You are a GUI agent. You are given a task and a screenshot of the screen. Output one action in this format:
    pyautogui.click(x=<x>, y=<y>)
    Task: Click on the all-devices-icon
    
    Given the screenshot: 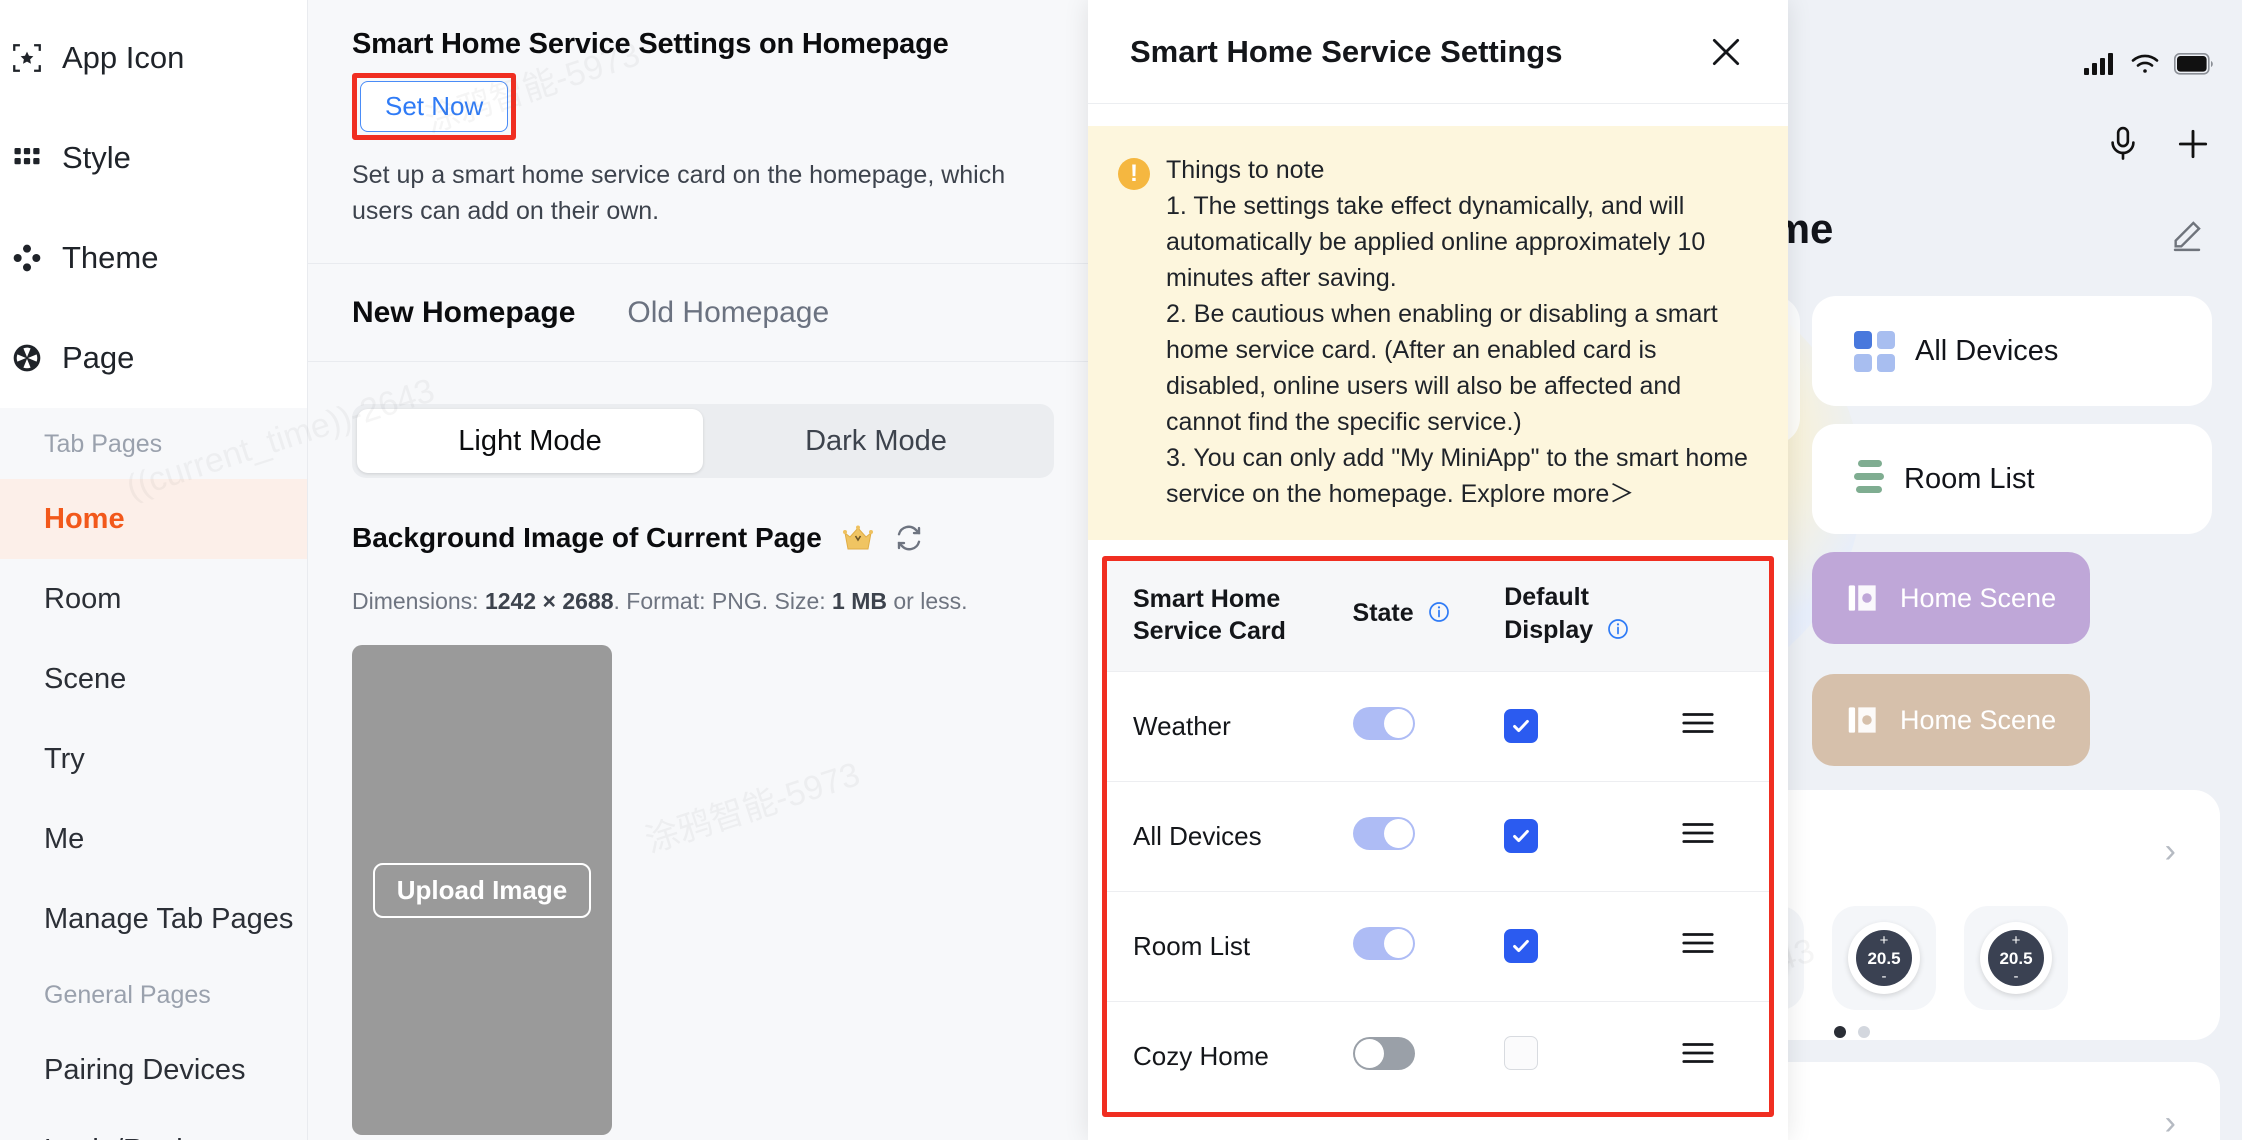 What is the action you would take?
    pyautogui.click(x=1874, y=351)
    